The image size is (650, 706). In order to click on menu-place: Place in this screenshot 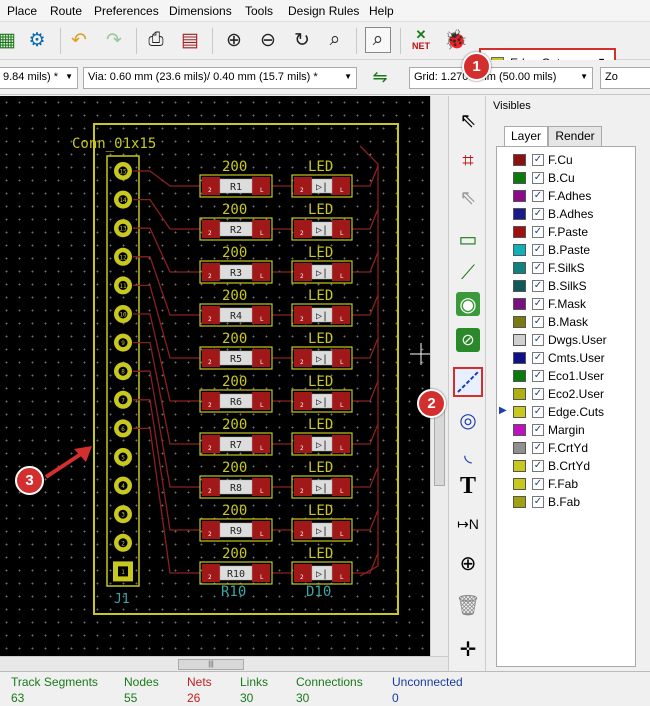, I will do `click(22, 11)`.